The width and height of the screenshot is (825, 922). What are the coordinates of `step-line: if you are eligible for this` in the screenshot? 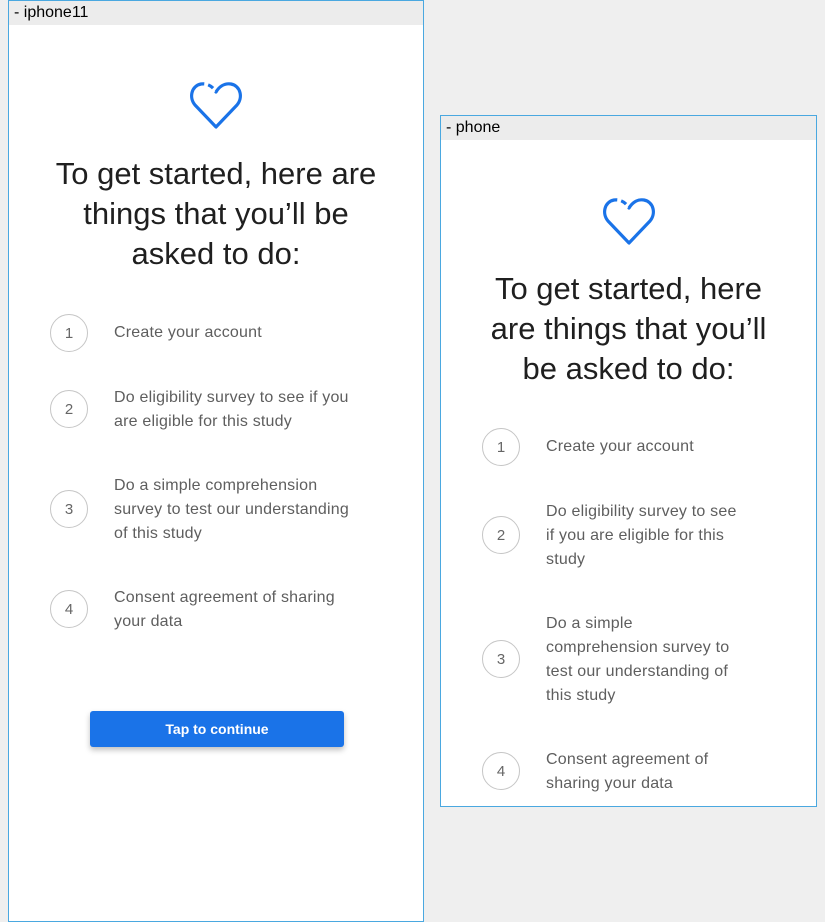 It's located at (635, 535).